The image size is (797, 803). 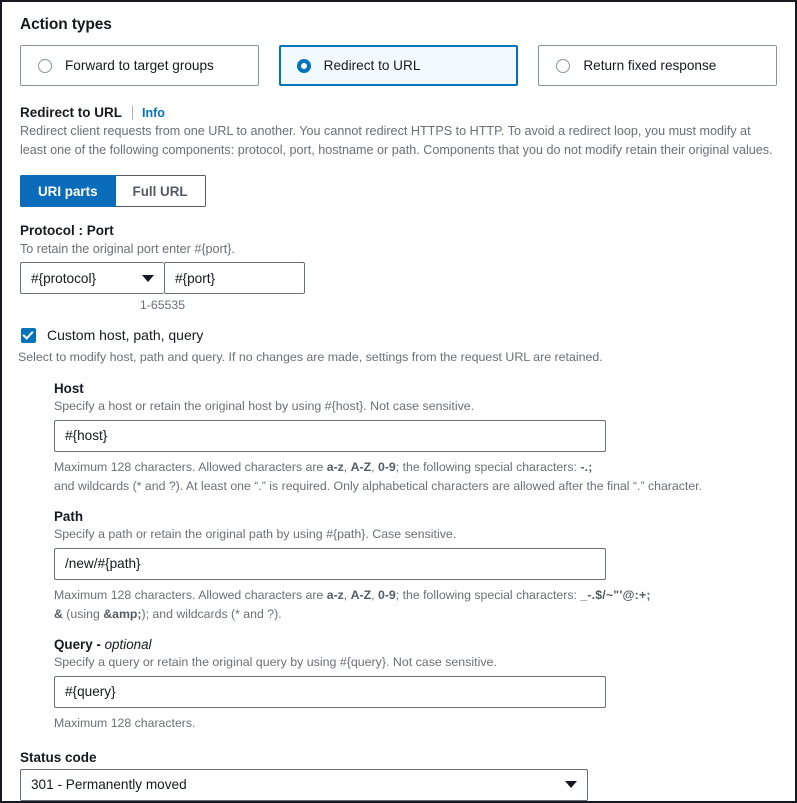 I want to click on radio-icon-forward, so click(x=45, y=65).